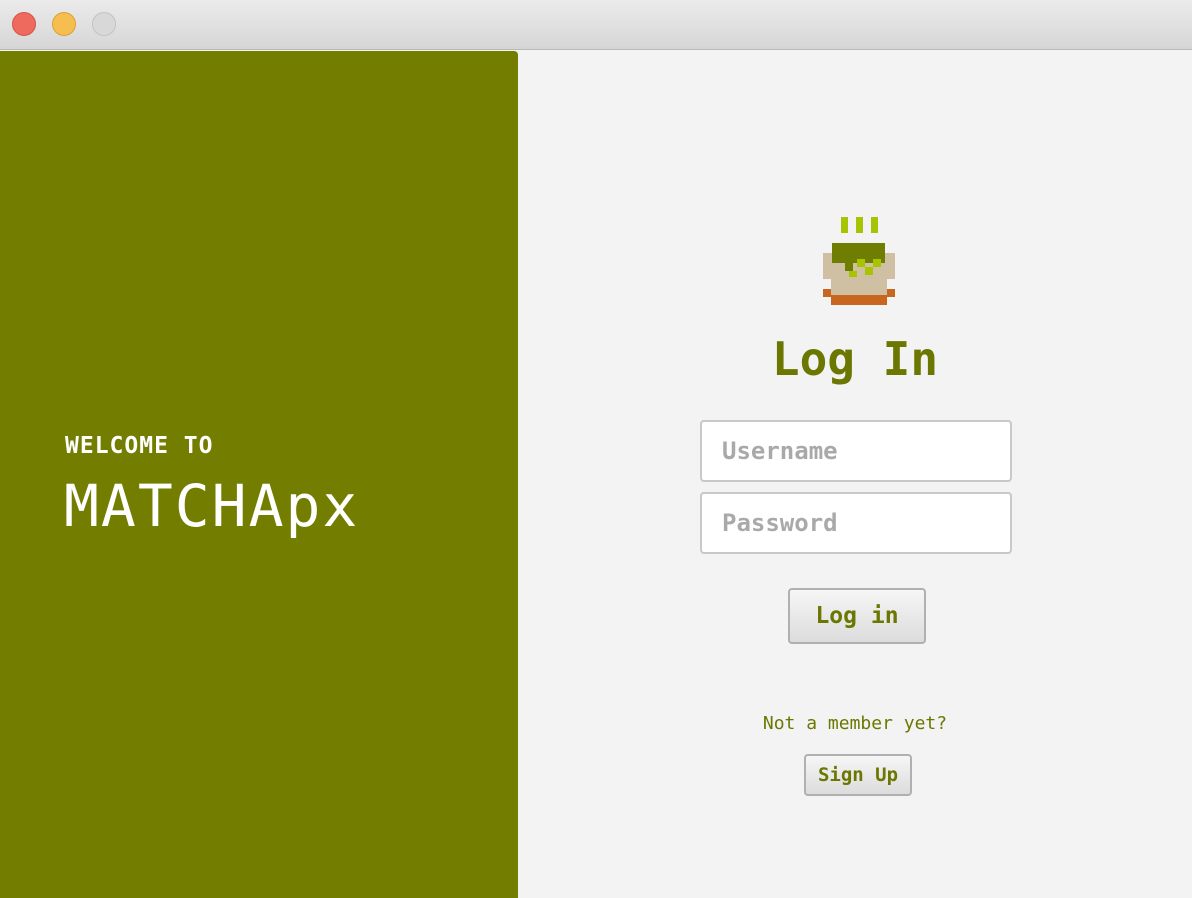 The width and height of the screenshot is (1192, 898). What do you see at coordinates (139, 446) in the screenshot?
I see `welcome-text: WELCOME TO` at bounding box center [139, 446].